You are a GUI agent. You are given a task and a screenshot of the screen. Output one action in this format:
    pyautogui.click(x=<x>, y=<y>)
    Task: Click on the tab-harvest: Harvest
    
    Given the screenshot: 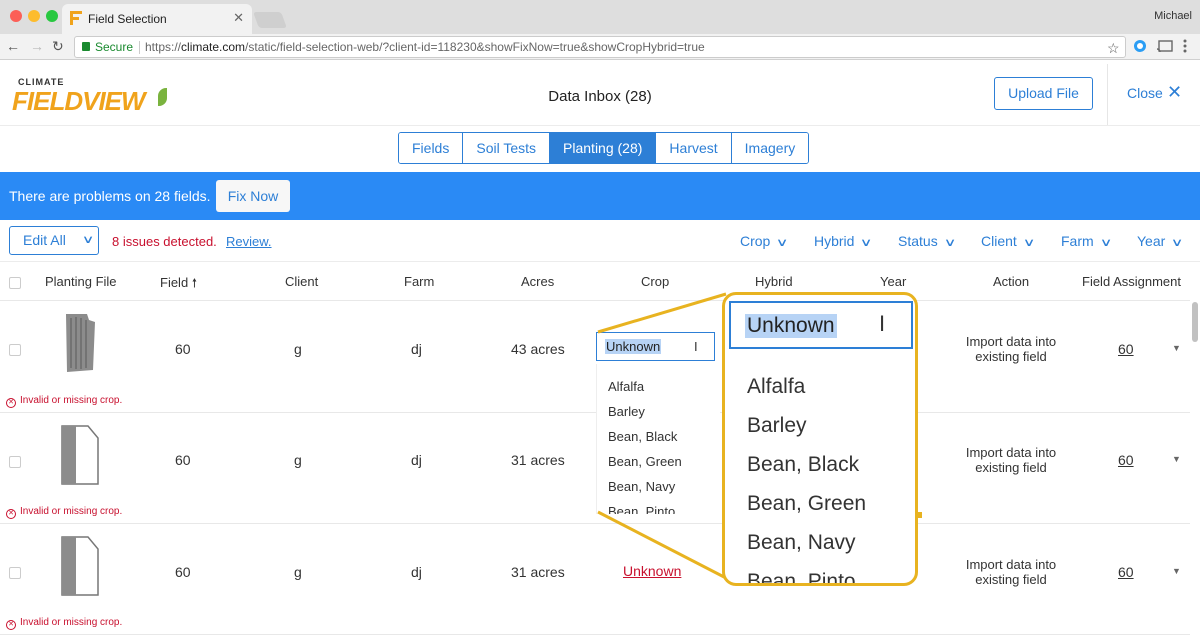 What is the action you would take?
    pyautogui.click(x=694, y=148)
    